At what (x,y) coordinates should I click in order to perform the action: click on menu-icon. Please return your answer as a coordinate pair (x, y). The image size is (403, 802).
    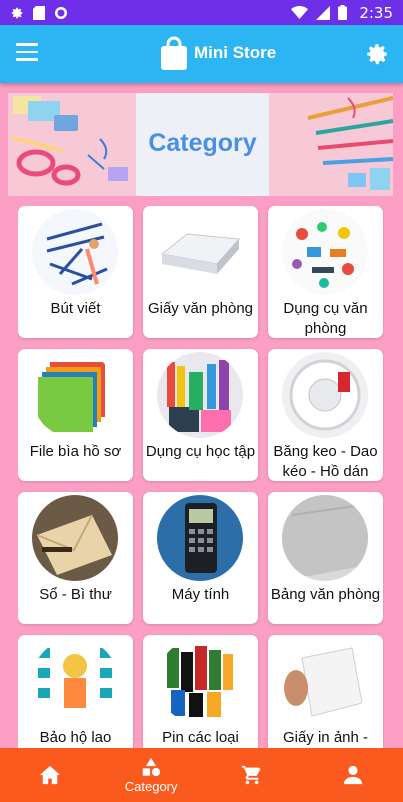
    Looking at the image, I should click on (27, 44).